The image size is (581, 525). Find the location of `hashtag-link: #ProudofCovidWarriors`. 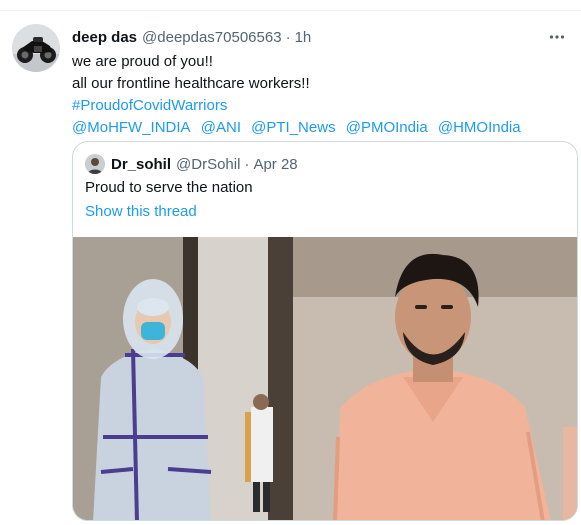

hashtag-link: #ProudofCovidWarriors is located at coordinates (317, 107).